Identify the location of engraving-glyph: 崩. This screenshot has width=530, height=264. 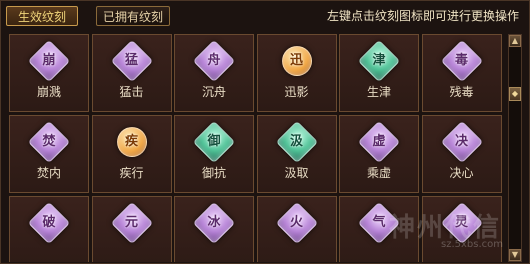
(49, 60).